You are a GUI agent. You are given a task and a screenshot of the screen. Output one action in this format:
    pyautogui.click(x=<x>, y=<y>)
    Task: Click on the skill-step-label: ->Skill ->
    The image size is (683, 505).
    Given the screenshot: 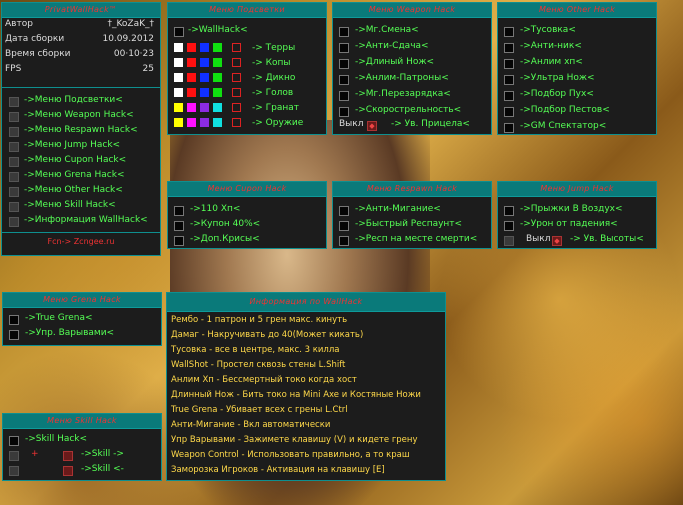 What is the action you would take?
    pyautogui.click(x=102, y=454)
    